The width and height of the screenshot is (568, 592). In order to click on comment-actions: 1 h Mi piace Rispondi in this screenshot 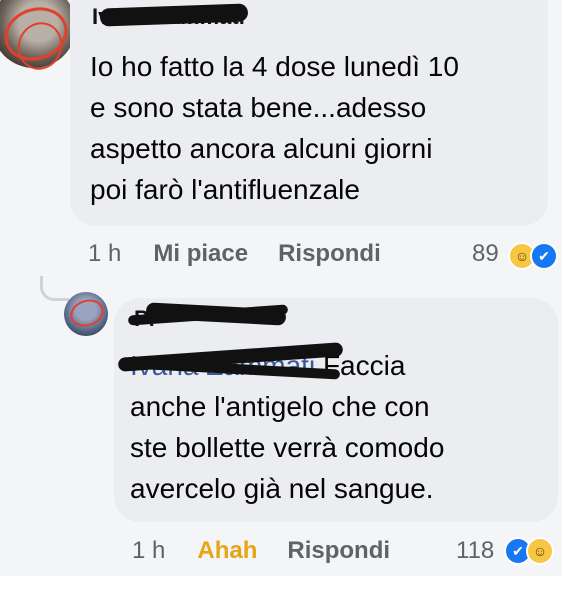, I will do `click(234, 254)`.